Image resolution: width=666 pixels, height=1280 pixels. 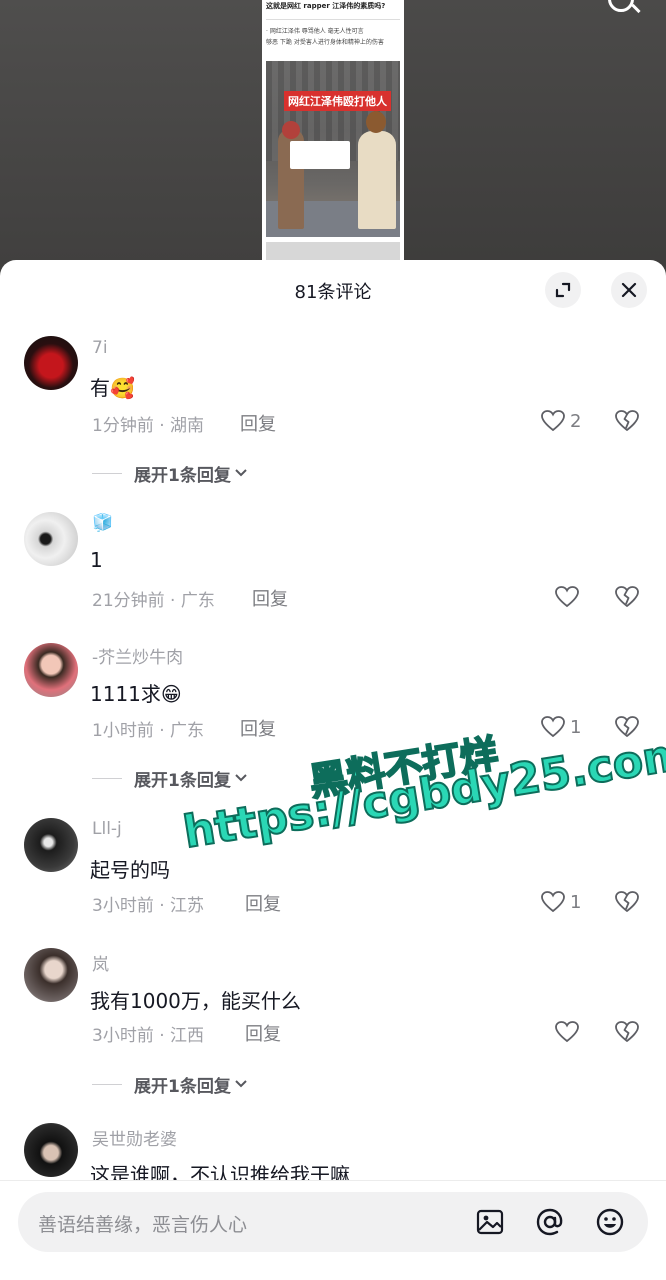 I want to click on comment-text: 1111求😁, so click(x=136, y=692).